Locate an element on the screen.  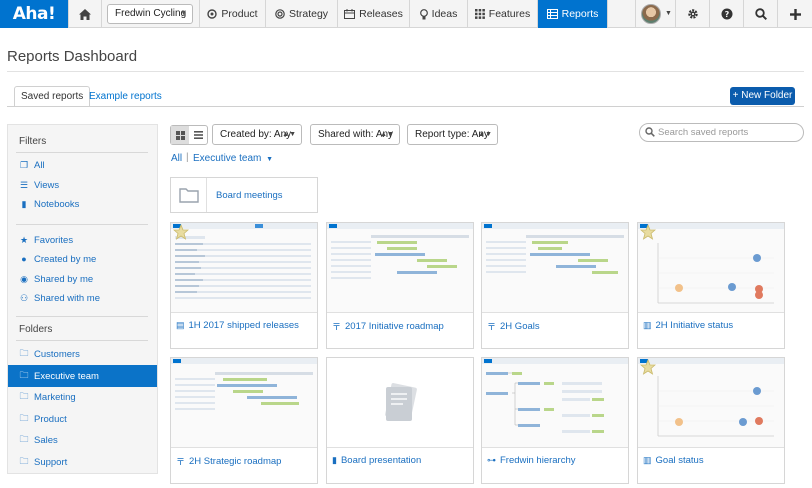
sidebar-item-created-by-me: ● Created by me is located at coordinates (82, 259).